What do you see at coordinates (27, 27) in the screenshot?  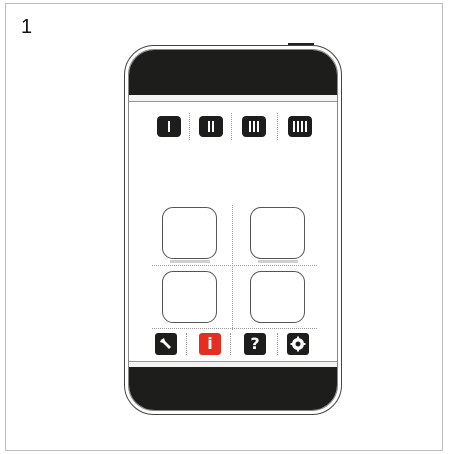 I see `step-number: 1` at bounding box center [27, 27].